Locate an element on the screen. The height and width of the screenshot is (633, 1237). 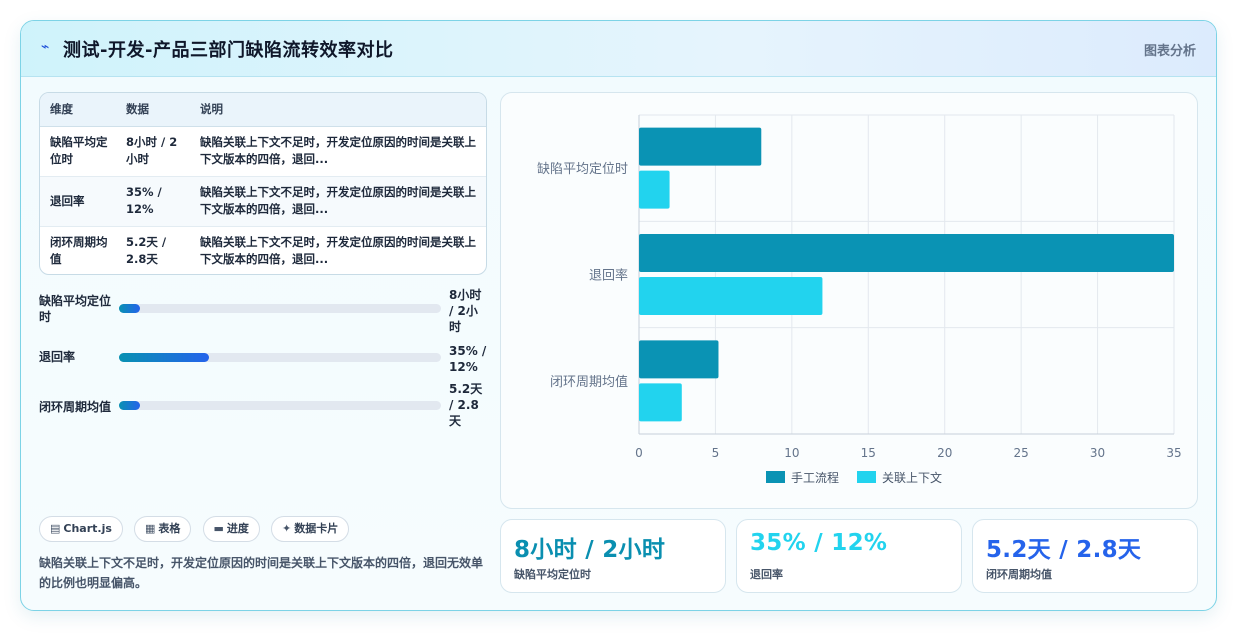
x-tick-label: 10 is located at coordinates (791, 453).